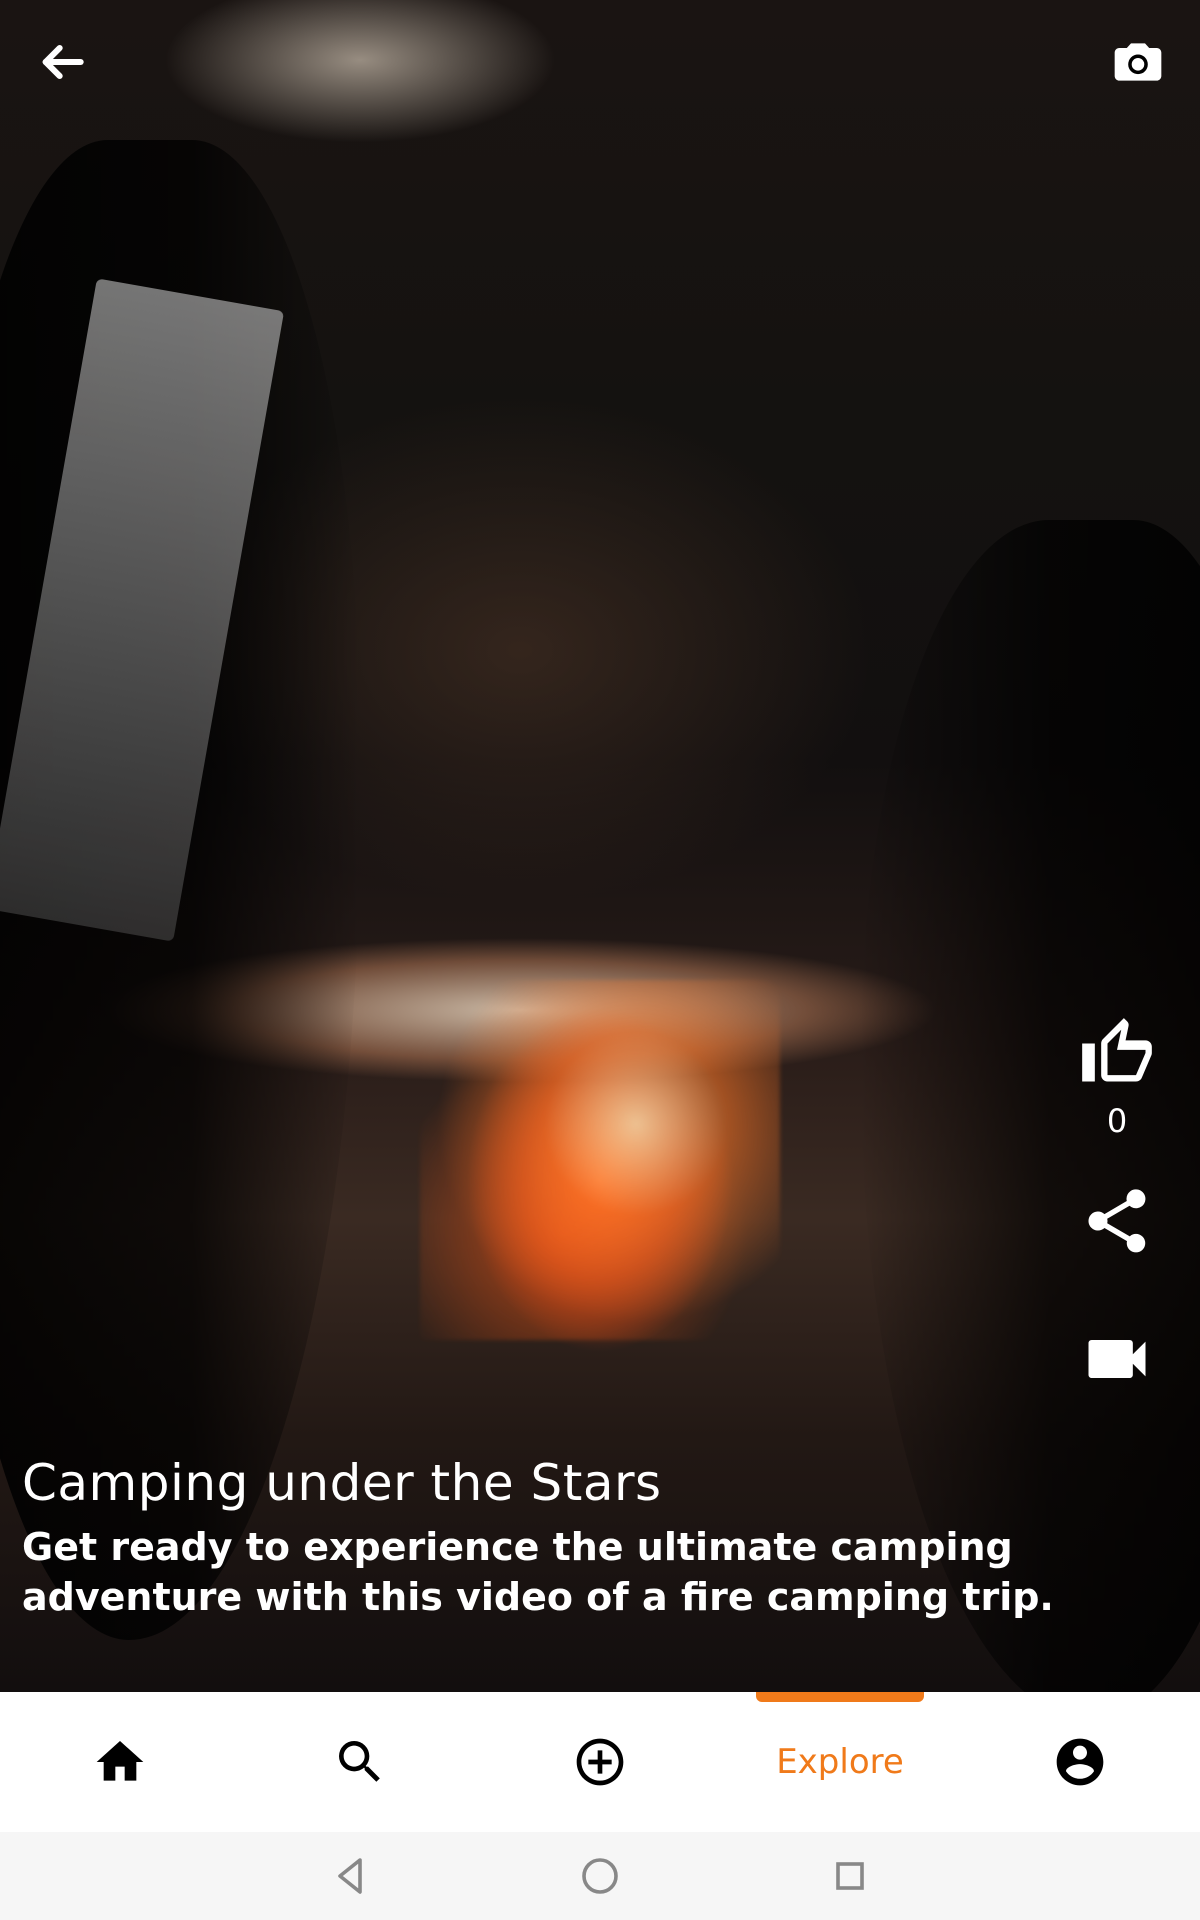 The width and height of the screenshot is (1200, 1920). I want to click on like-button, so click(1117, 1053).